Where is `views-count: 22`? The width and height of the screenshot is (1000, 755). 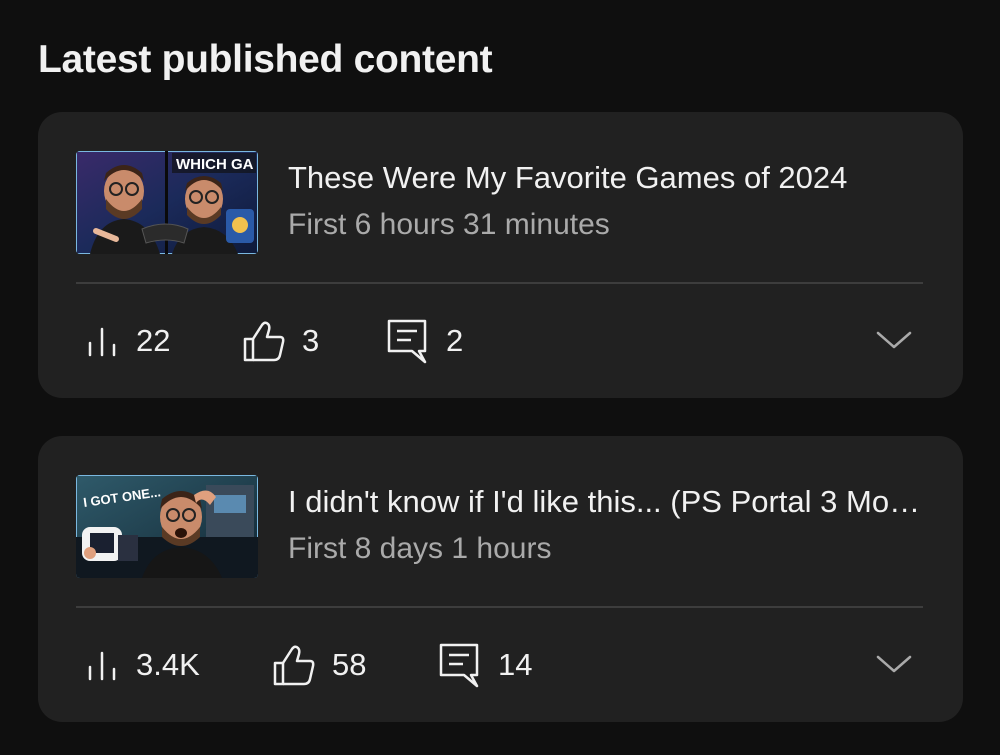 views-count: 22 is located at coordinates (153, 340).